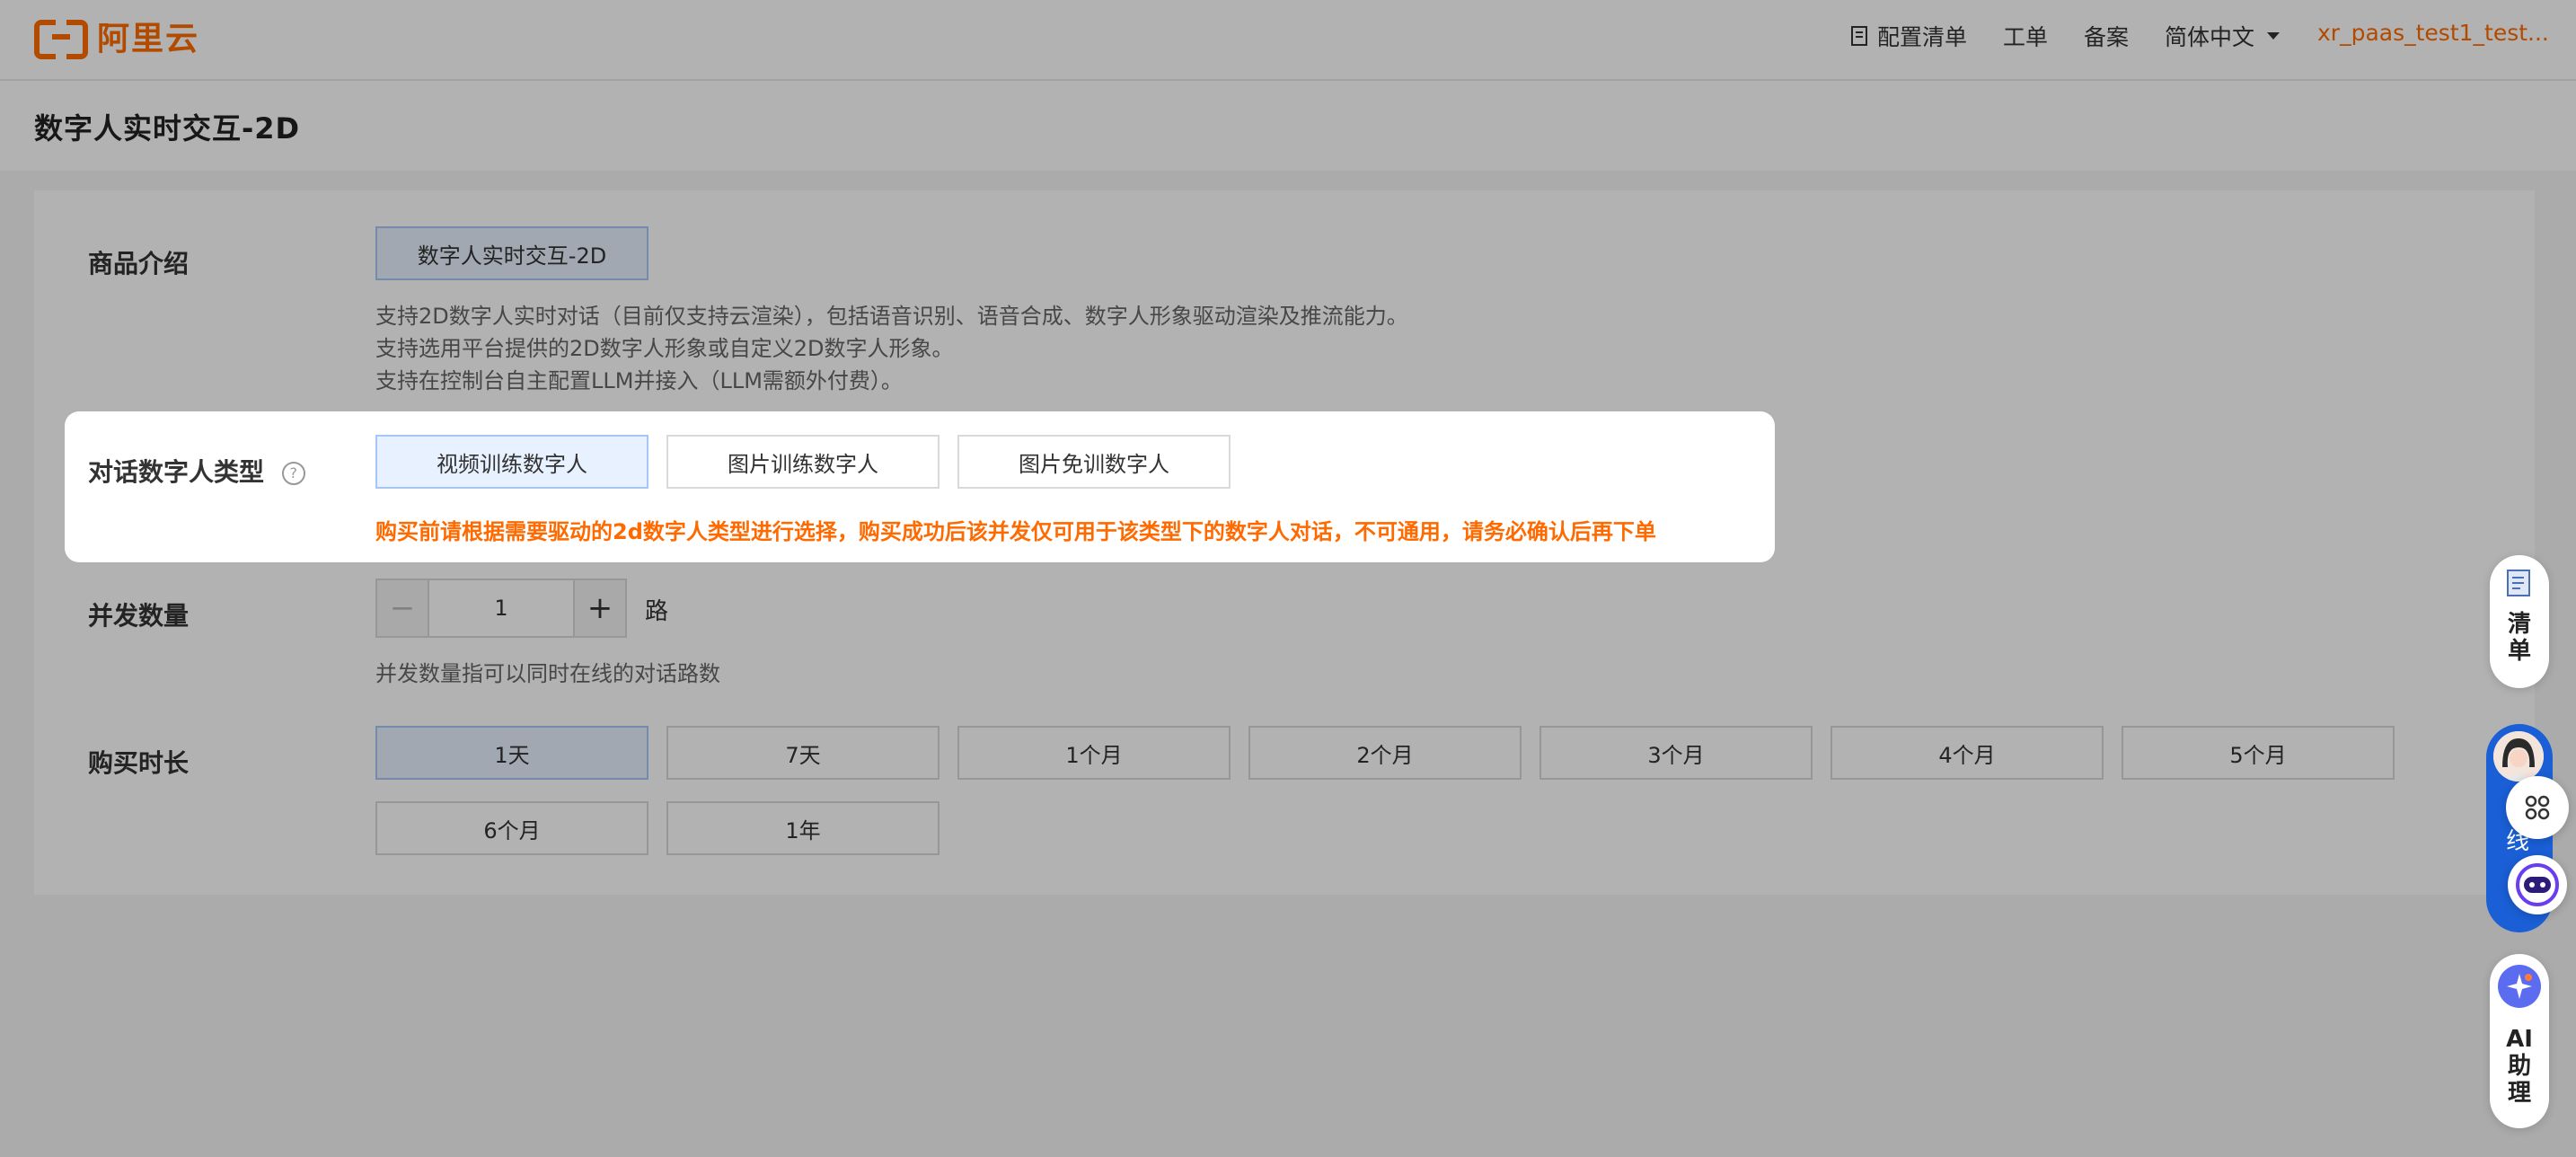 The width and height of the screenshot is (2576, 1157). I want to click on list-icon, so click(2518, 583).